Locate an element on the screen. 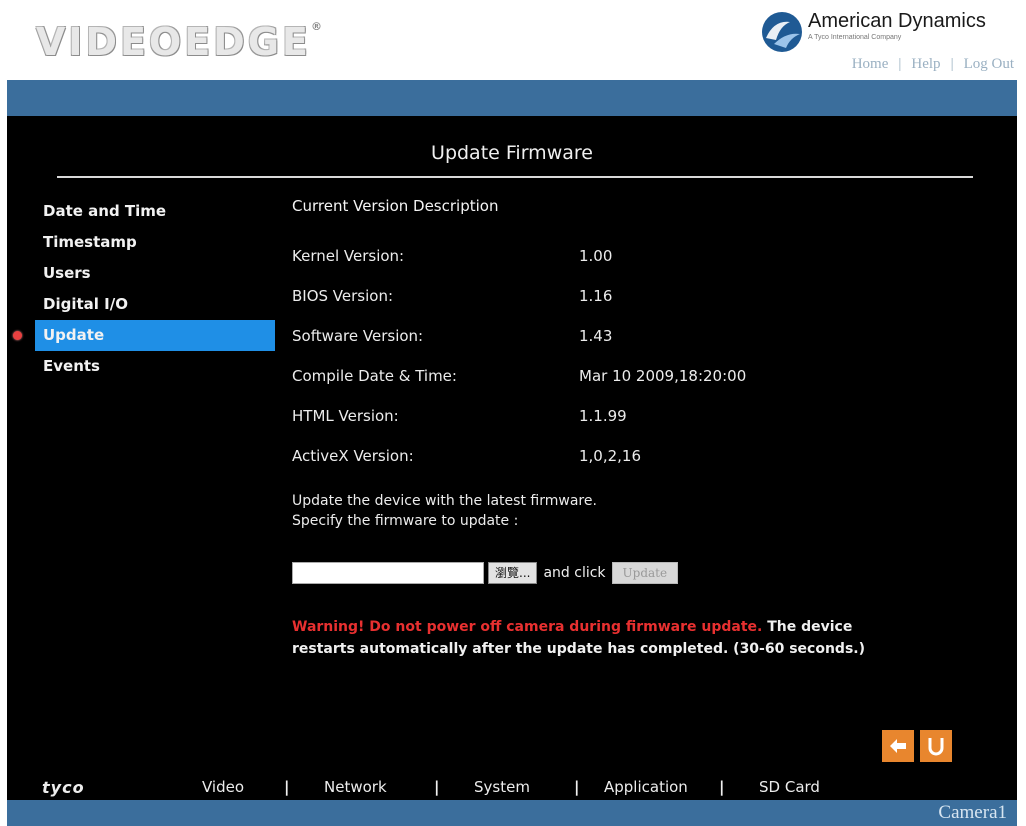 This screenshot has width=1026, height=826. title-divider is located at coordinates (515, 177).